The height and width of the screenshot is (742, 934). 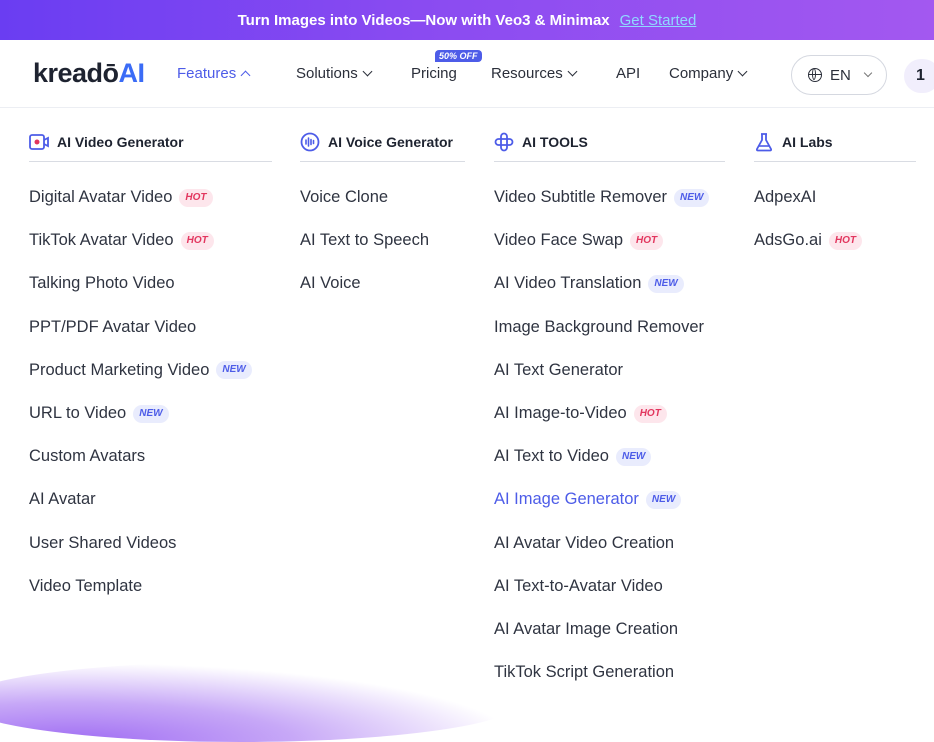 What do you see at coordinates (560, 413) in the screenshot?
I see `menu-item-label: AI Image-to-Video` at bounding box center [560, 413].